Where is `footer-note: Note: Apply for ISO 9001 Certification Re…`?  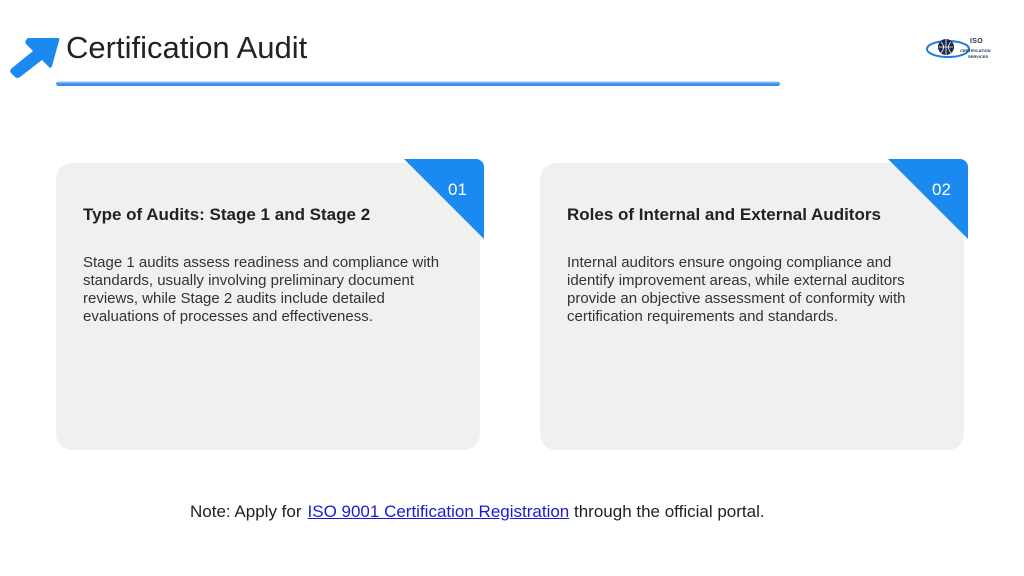 footer-note: Note: Apply for ISO 9001 Certification Re… is located at coordinates (477, 512).